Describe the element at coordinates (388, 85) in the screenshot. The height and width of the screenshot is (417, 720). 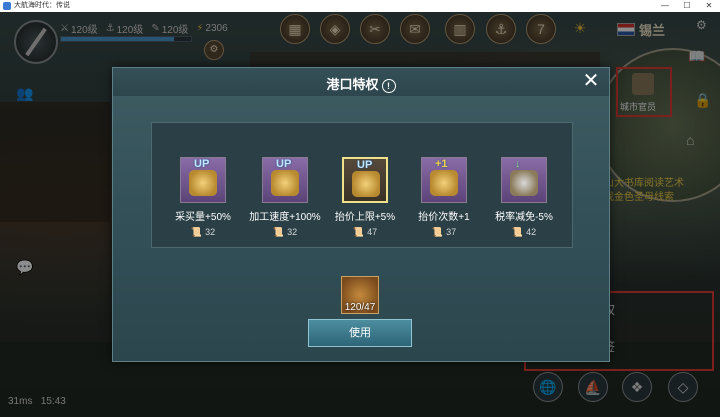
I see `info-icon: !` at that location.